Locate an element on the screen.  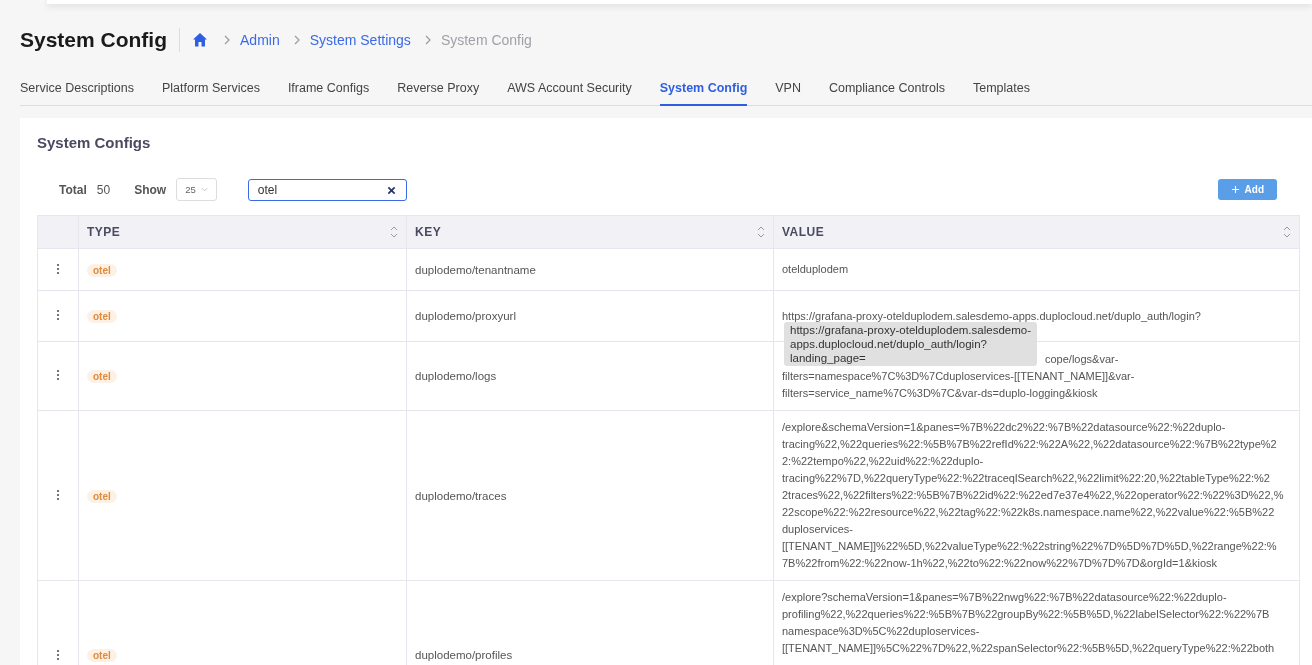
value-line: /explore&schemaVersion=1&panes=%7B%22dc2%22:%7B%22datasource%22:%22duplo- is located at coordinates (1004, 427).